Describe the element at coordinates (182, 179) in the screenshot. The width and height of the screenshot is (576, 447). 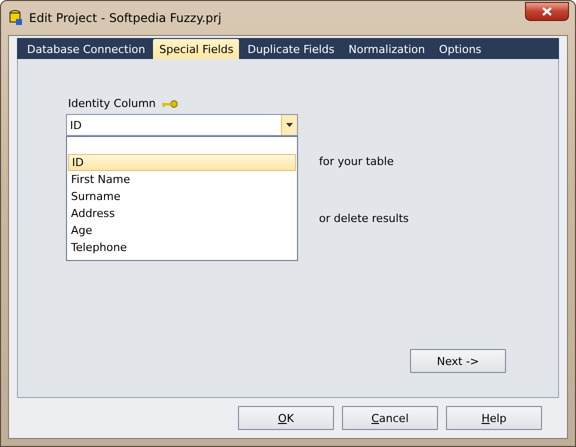
I see `list-option: First Name` at that location.